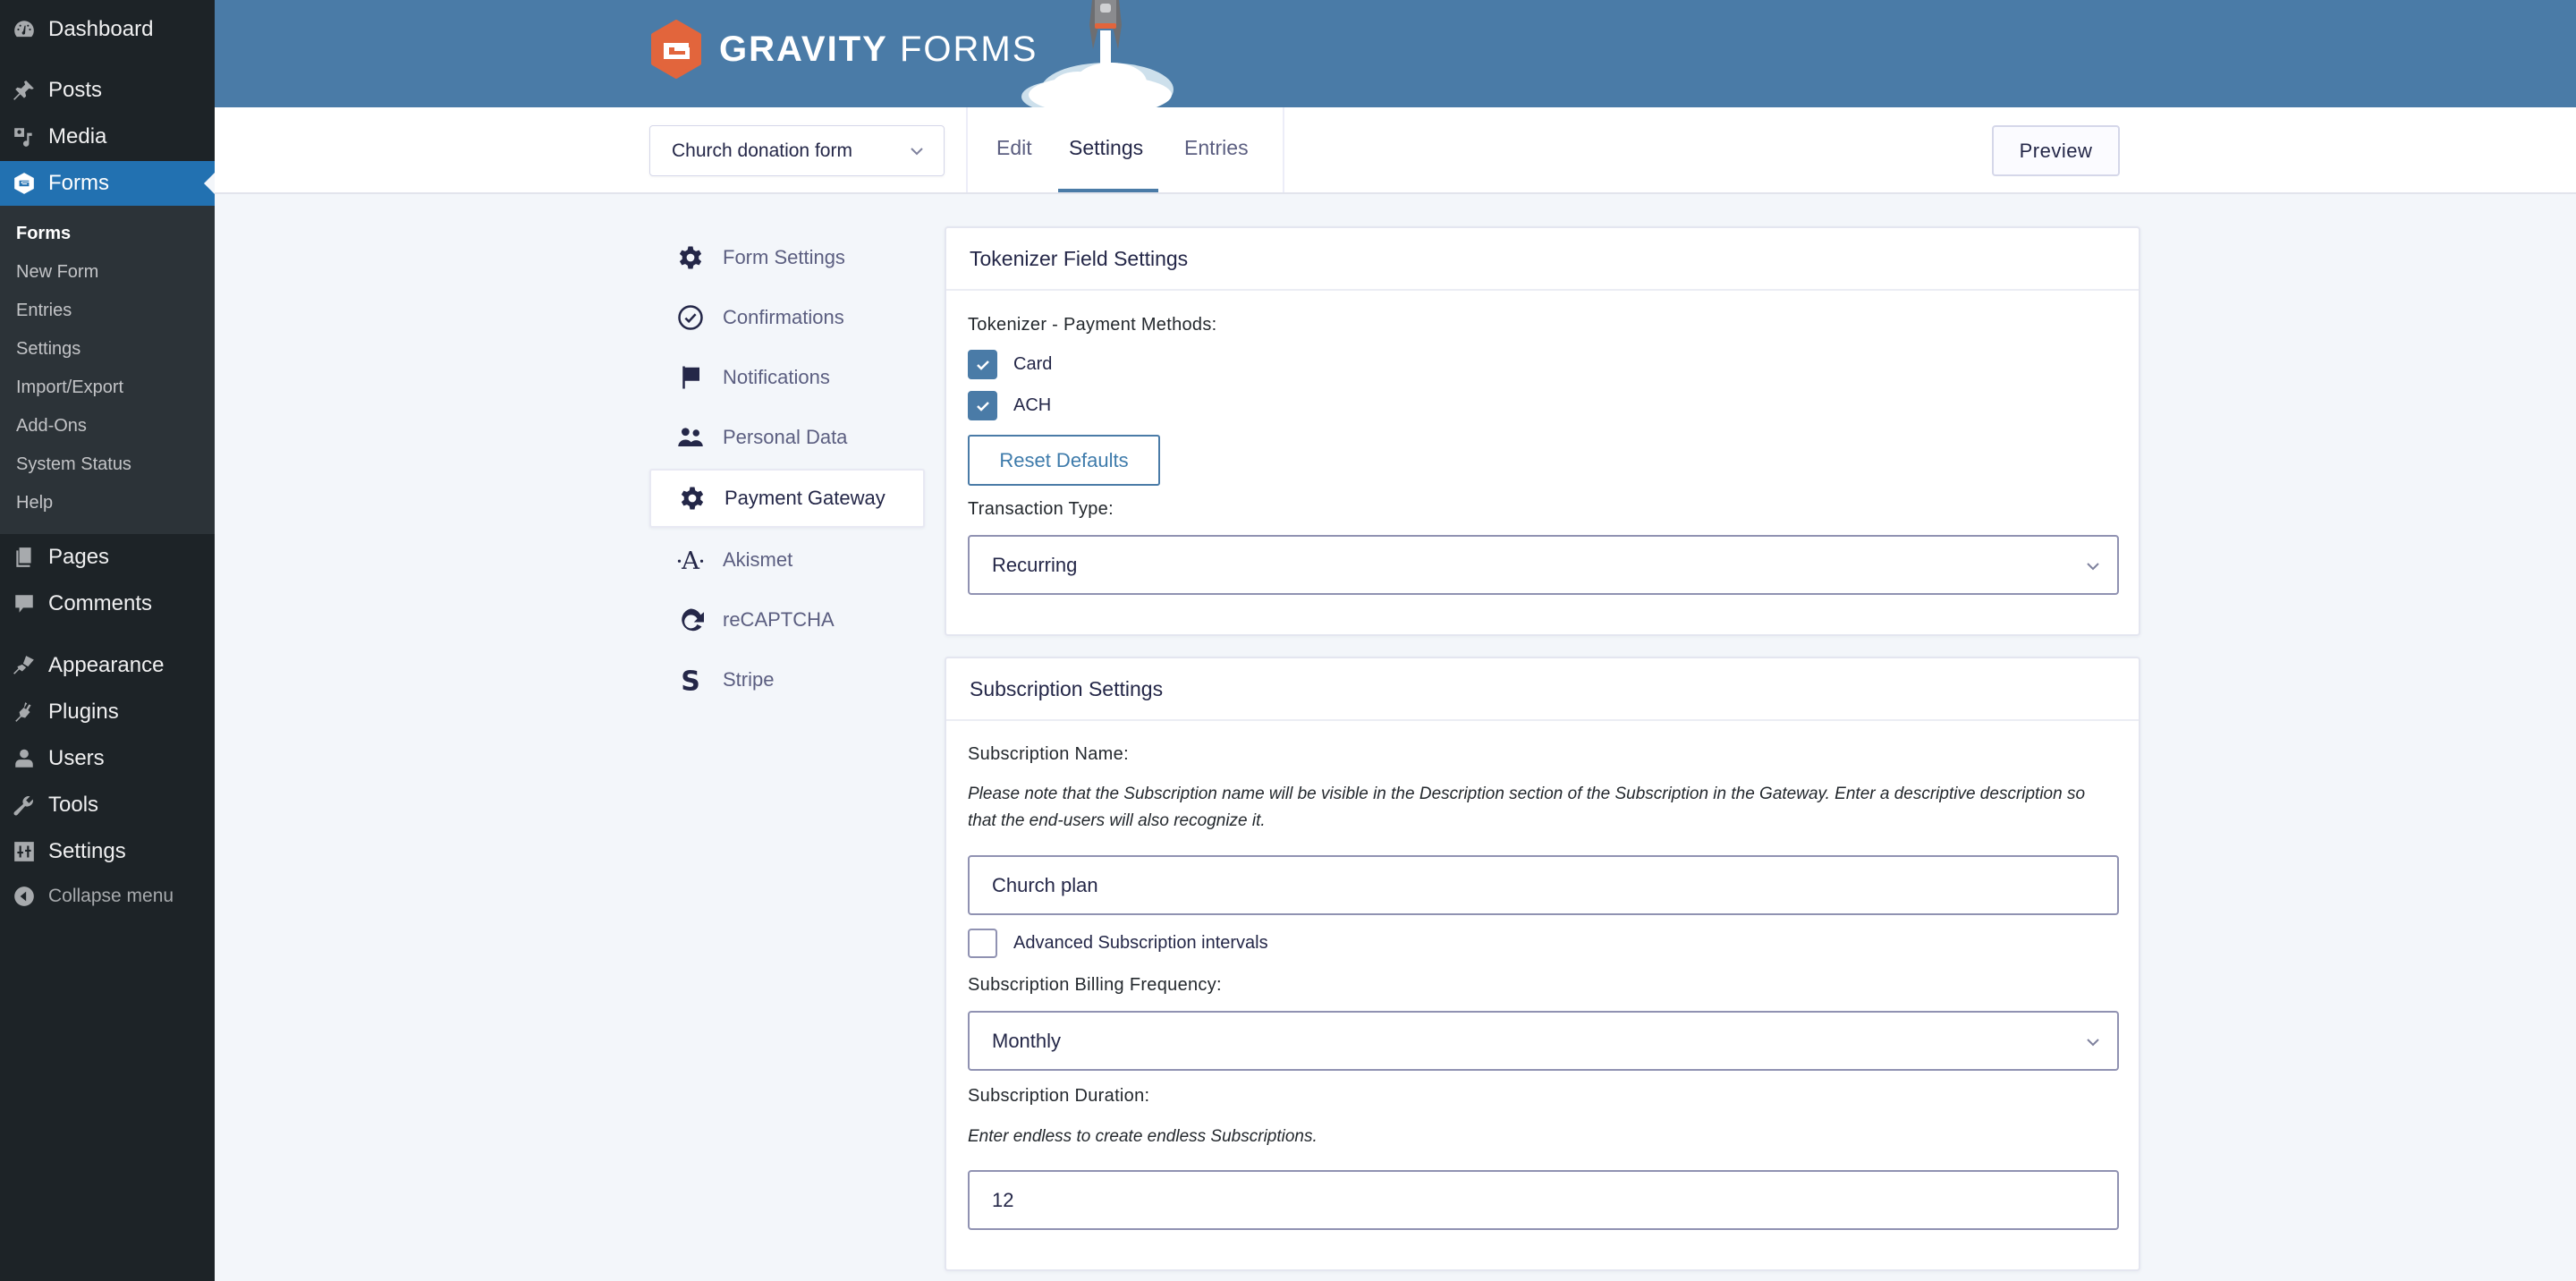 This screenshot has height=1281, width=2576. What do you see at coordinates (1216, 148) in the screenshot?
I see `tab-entries: Entries` at bounding box center [1216, 148].